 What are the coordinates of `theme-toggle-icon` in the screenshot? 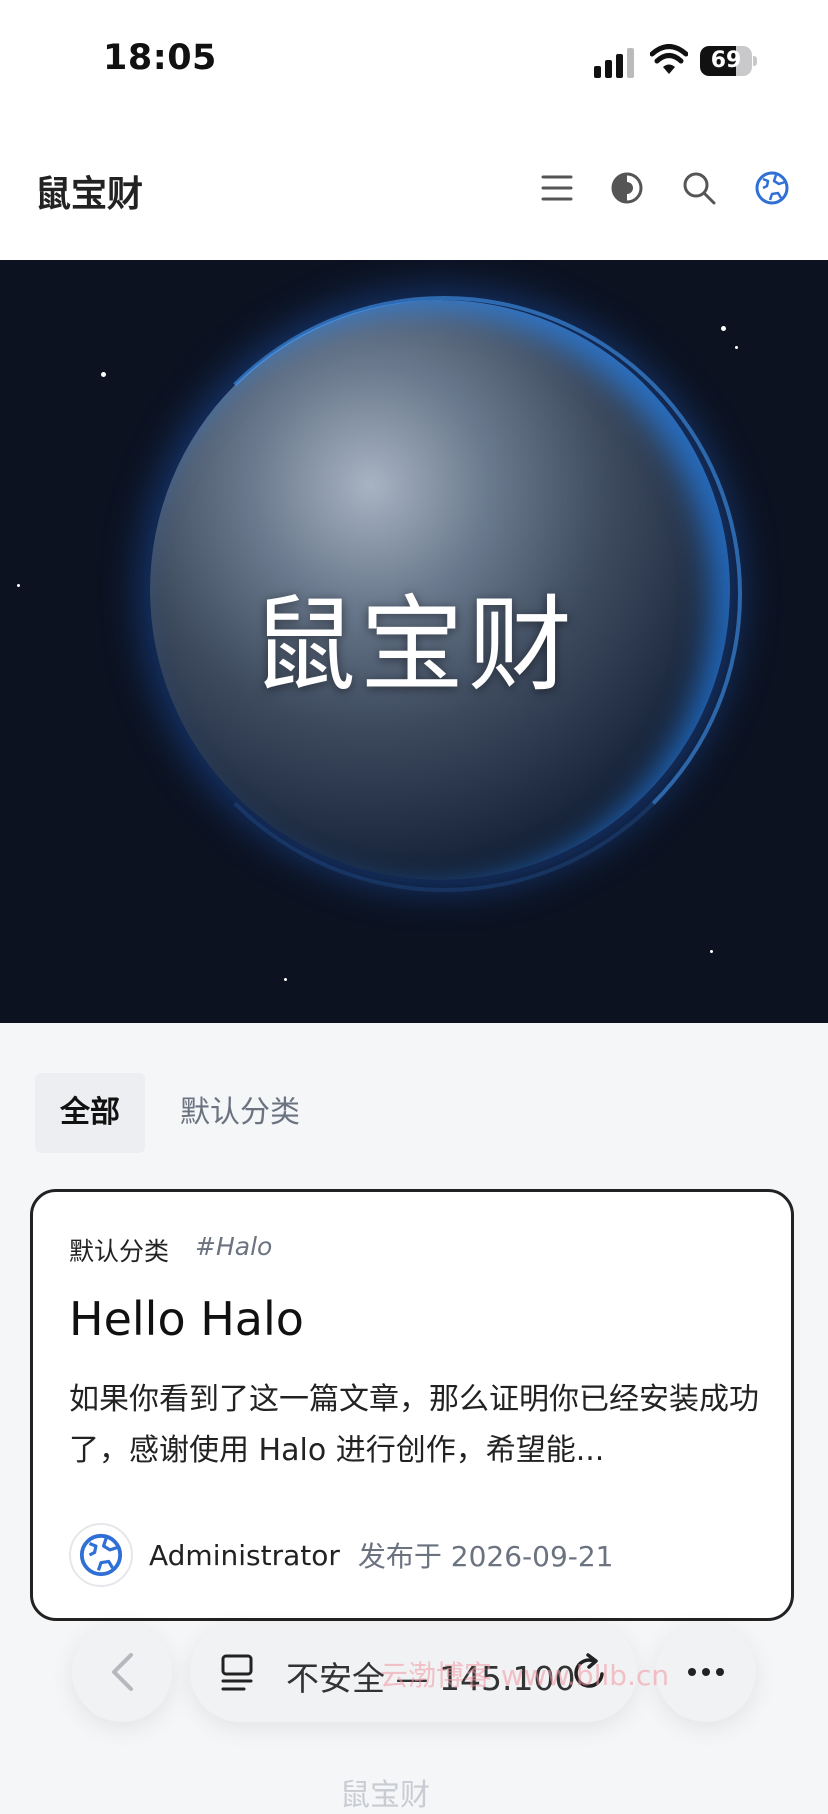 It's located at (627, 188).